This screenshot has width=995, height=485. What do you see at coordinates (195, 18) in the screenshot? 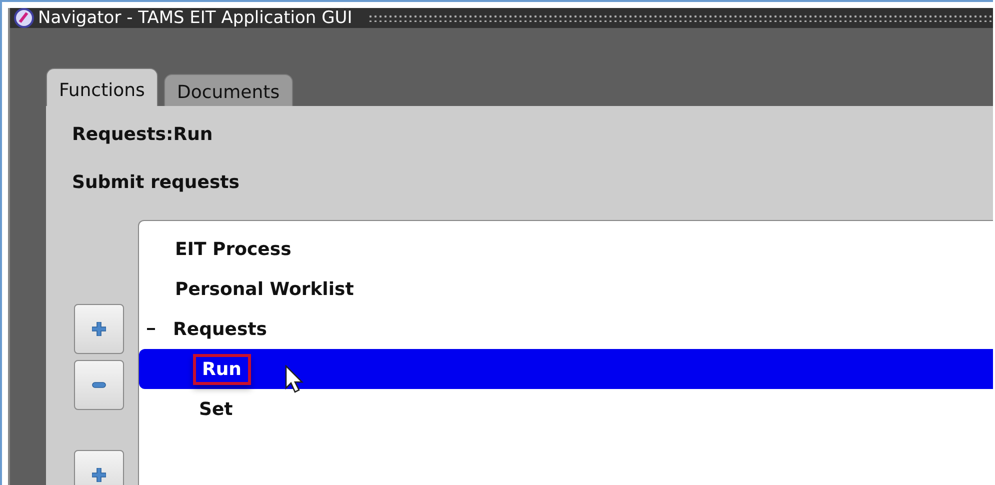
I see `window-title: Navigator - TAMS EIT Application GUI` at bounding box center [195, 18].